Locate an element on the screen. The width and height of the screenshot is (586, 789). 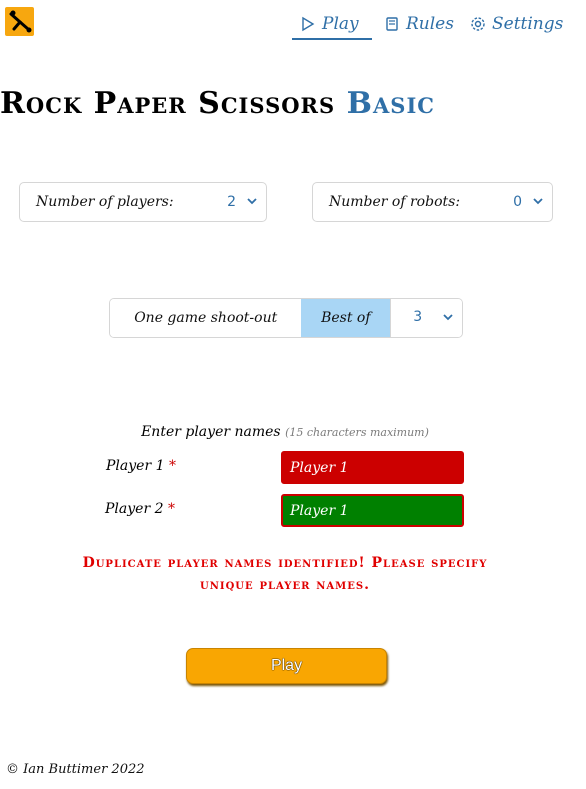
book-icon is located at coordinates (392, 24).